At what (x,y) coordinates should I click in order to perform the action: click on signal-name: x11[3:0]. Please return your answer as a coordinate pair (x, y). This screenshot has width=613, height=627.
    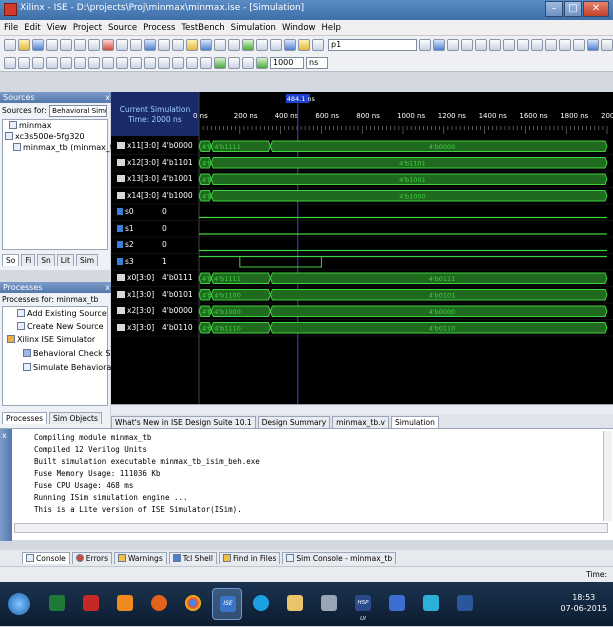
    Looking at the image, I should click on (135, 145).